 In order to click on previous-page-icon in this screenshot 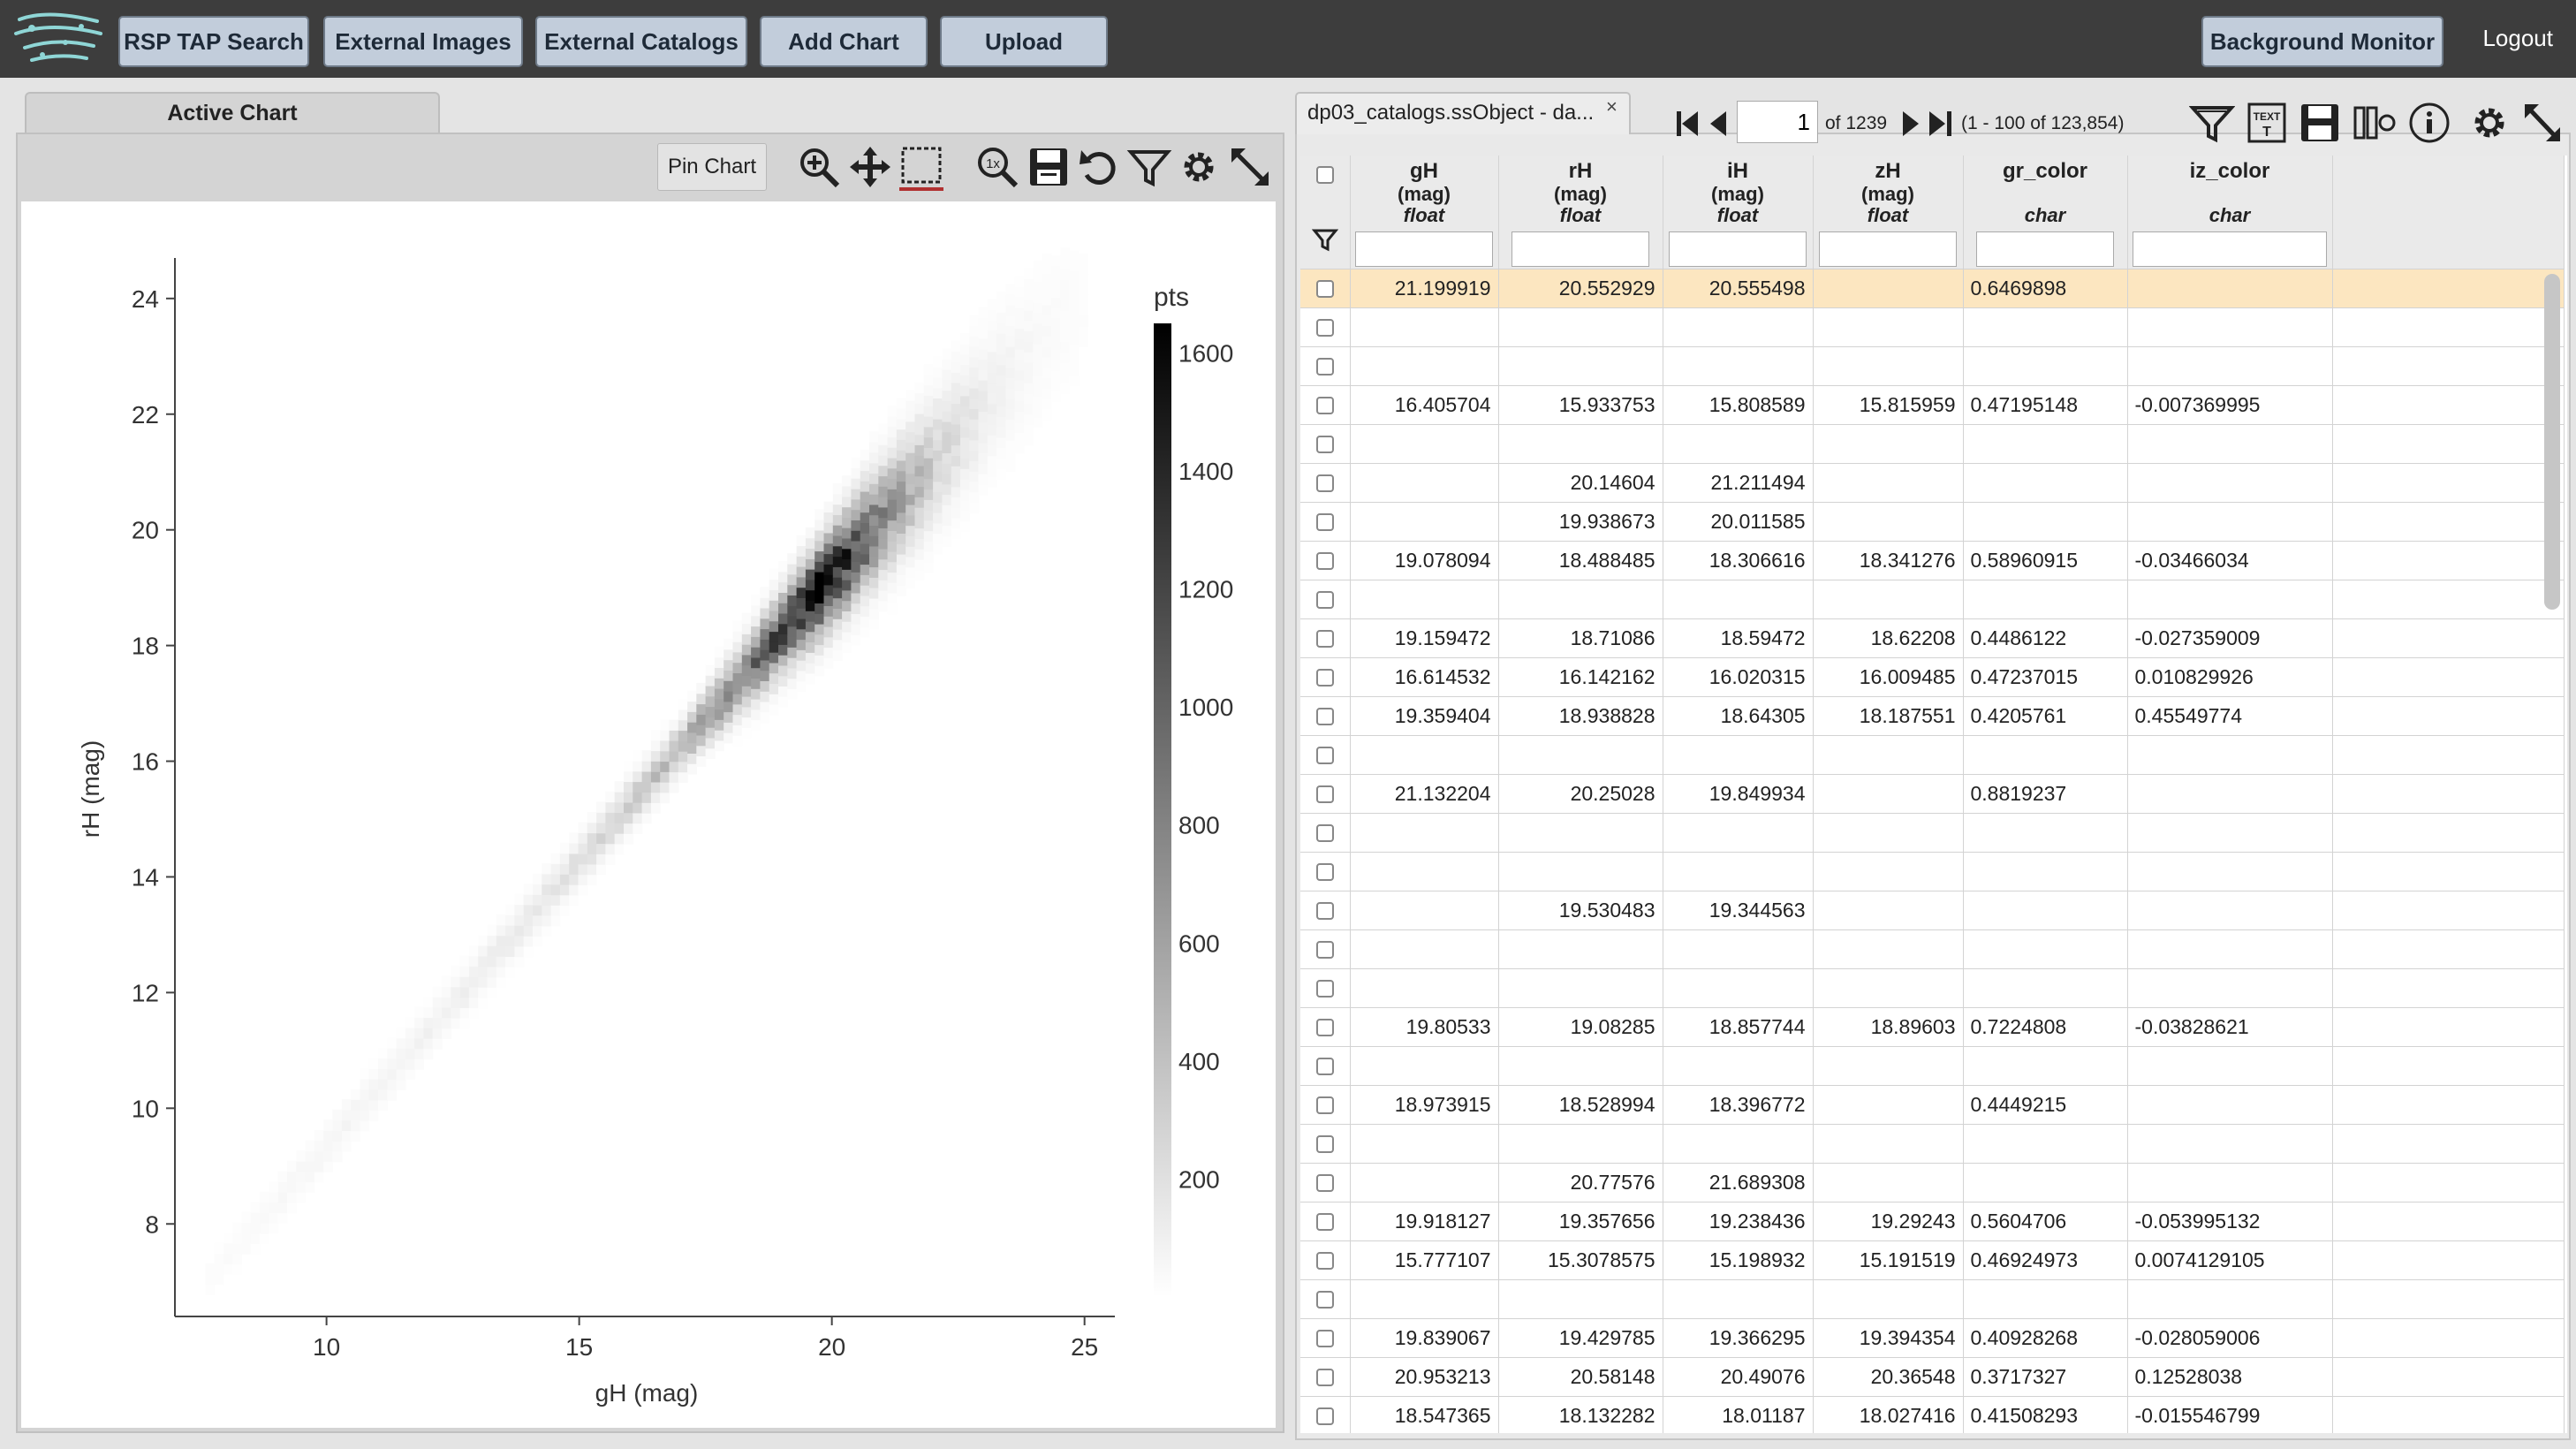, I will do `click(1720, 124)`.